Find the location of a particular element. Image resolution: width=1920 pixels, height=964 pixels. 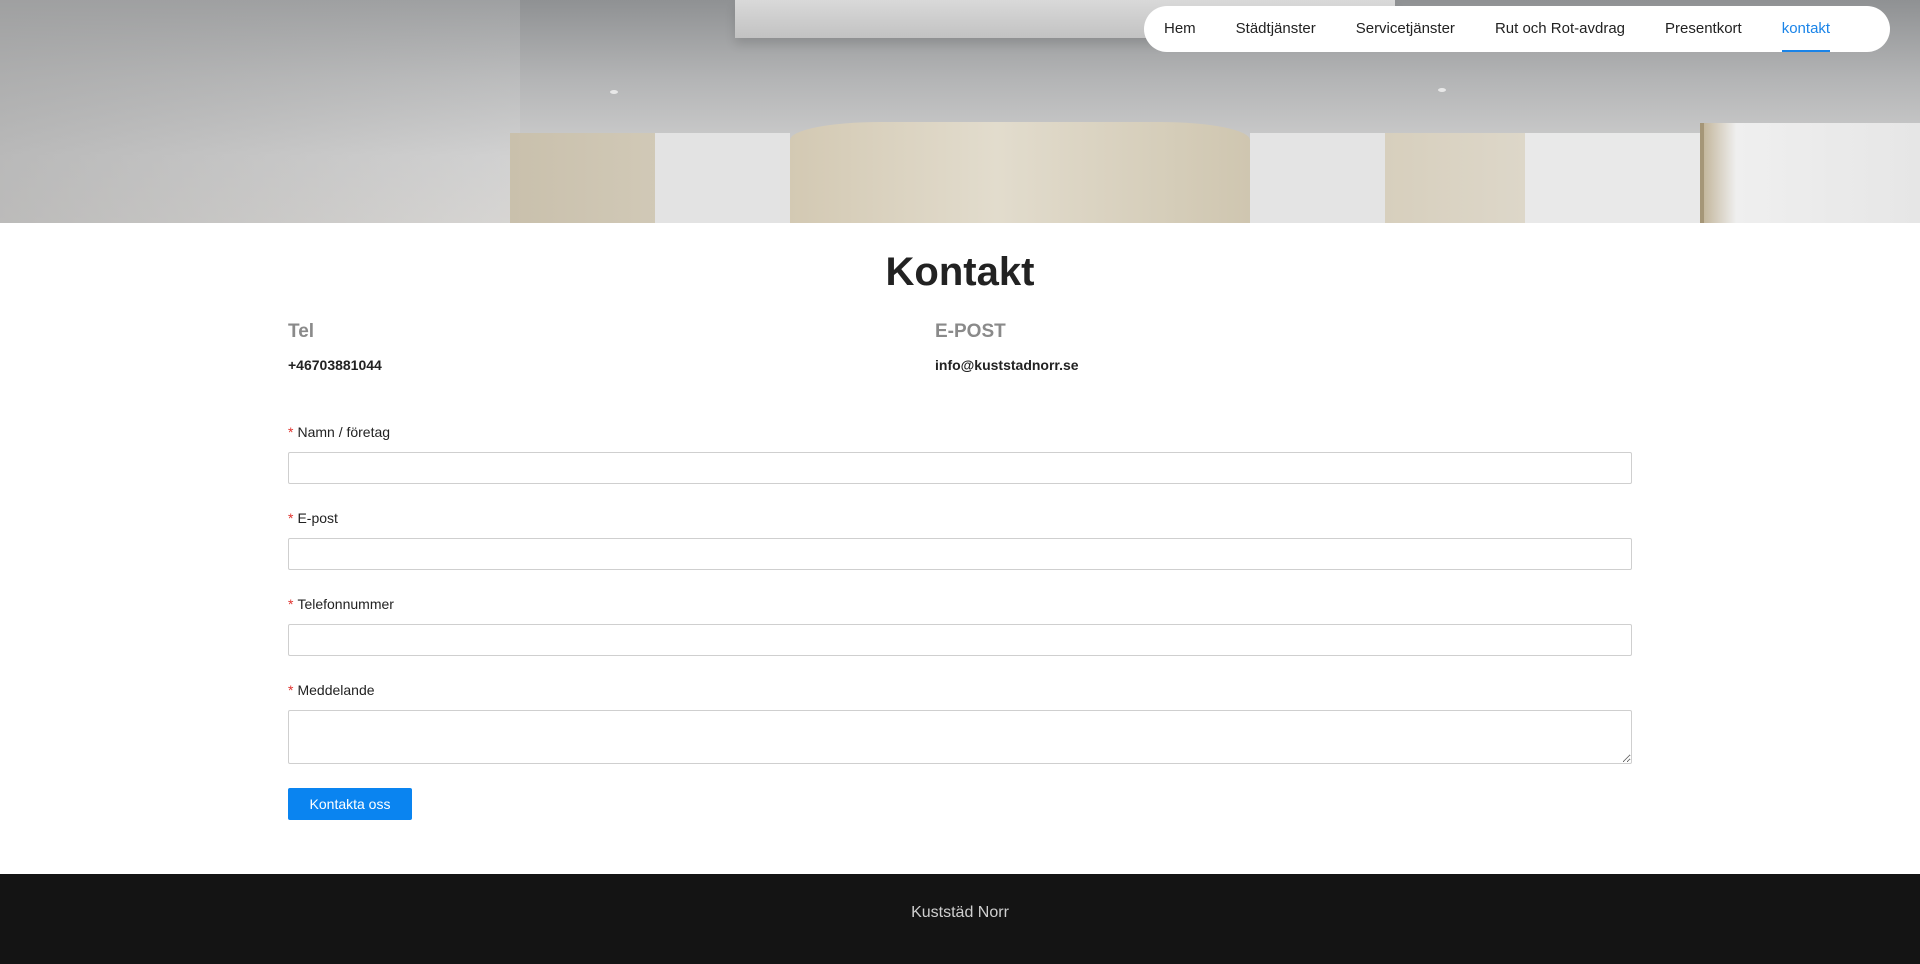

name-input is located at coordinates (960, 468).